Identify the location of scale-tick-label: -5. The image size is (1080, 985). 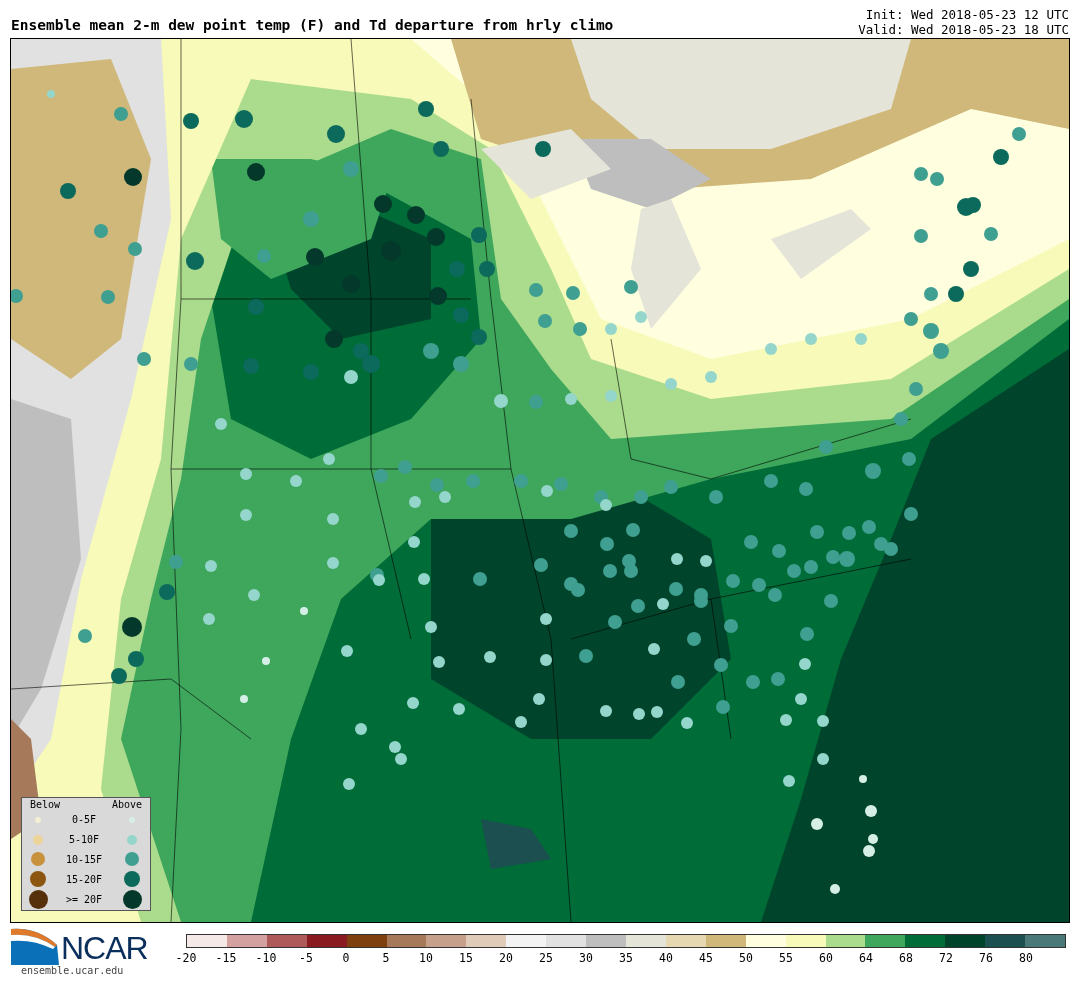
(306, 958).